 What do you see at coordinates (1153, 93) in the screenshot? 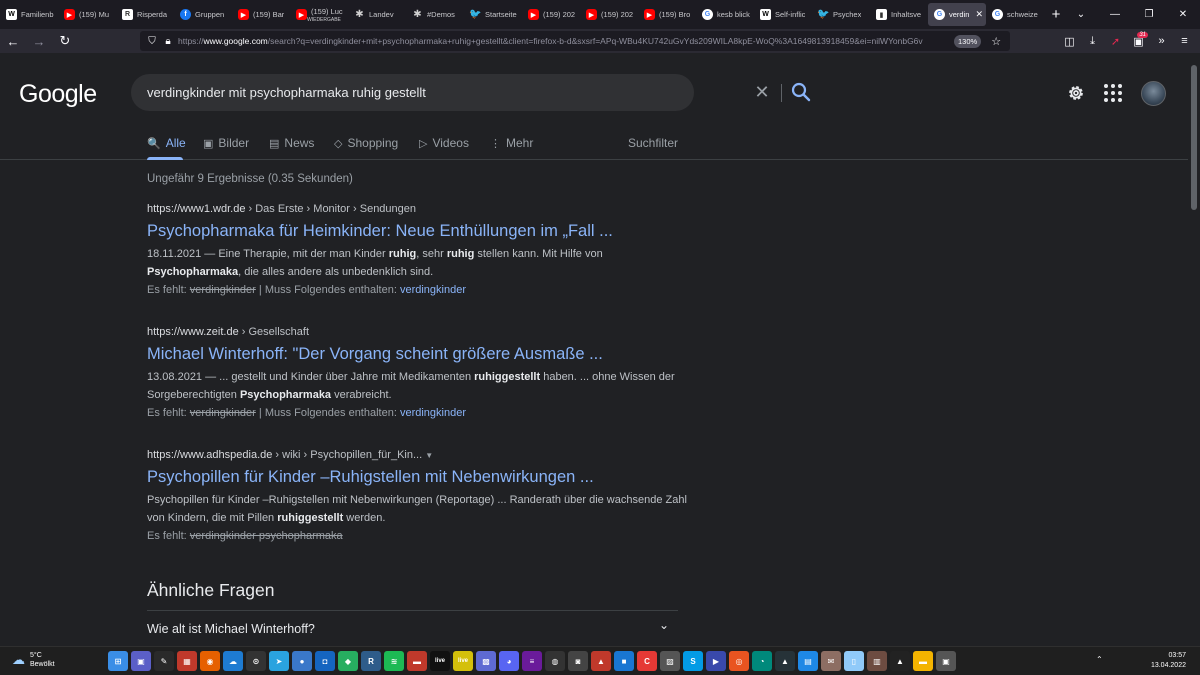
I see `account-avatar` at bounding box center [1153, 93].